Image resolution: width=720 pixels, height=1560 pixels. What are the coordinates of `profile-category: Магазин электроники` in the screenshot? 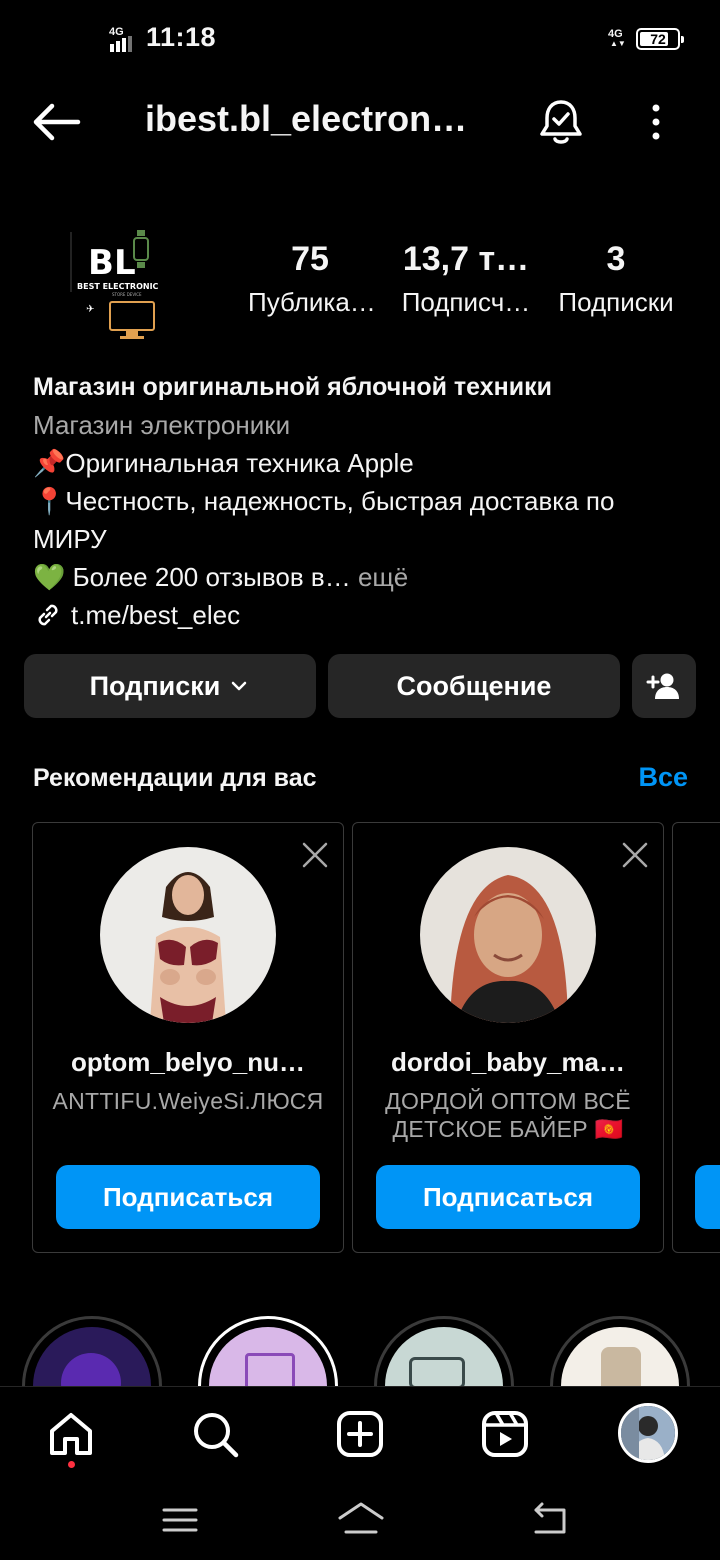 It's located at (162, 425).